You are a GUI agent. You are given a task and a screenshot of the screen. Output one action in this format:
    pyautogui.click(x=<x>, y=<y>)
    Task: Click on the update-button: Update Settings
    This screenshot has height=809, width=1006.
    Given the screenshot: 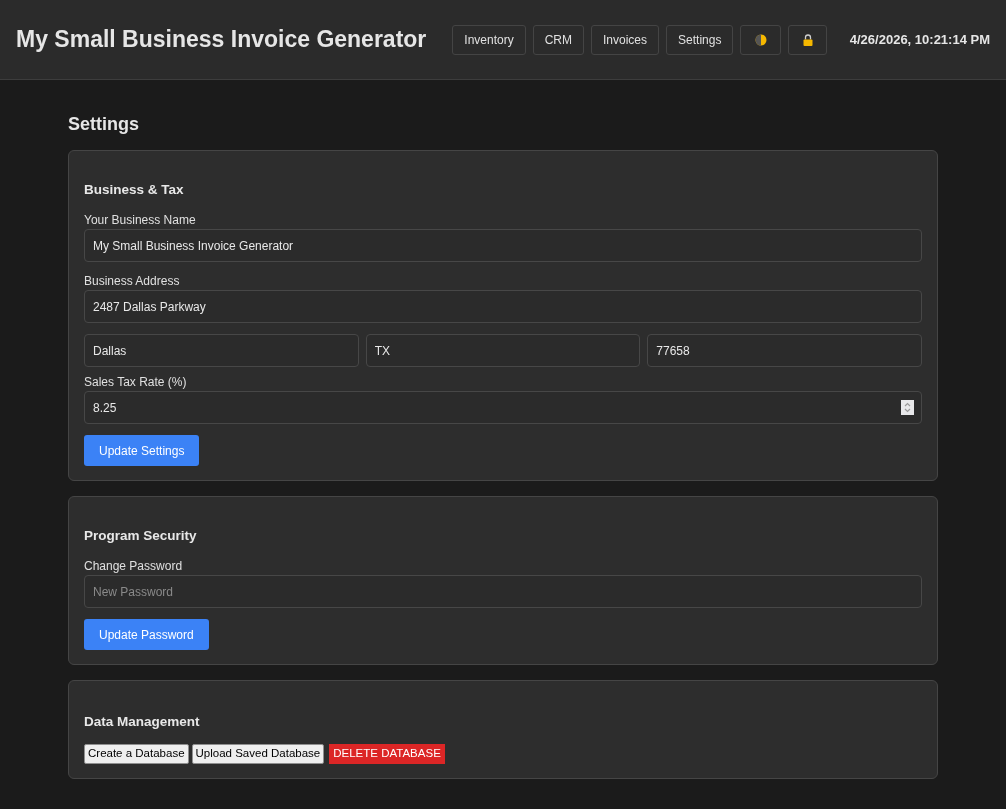 What is the action you would take?
    pyautogui.click(x=142, y=450)
    